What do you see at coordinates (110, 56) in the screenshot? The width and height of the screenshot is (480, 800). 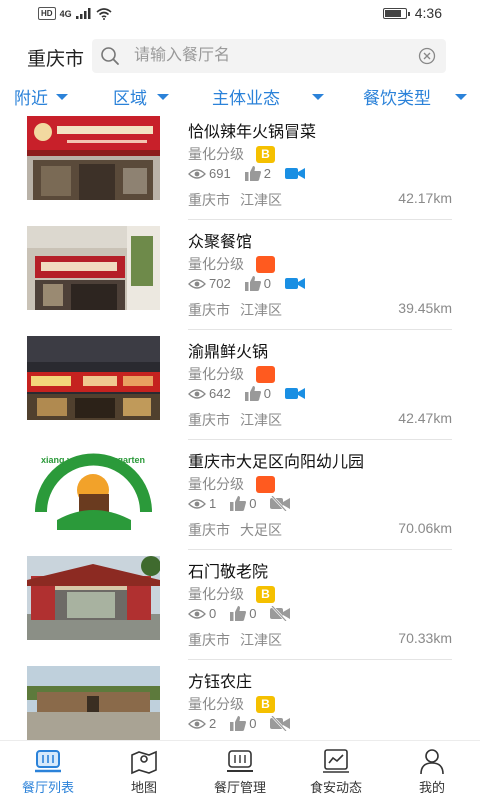 I see `search-icon` at bounding box center [110, 56].